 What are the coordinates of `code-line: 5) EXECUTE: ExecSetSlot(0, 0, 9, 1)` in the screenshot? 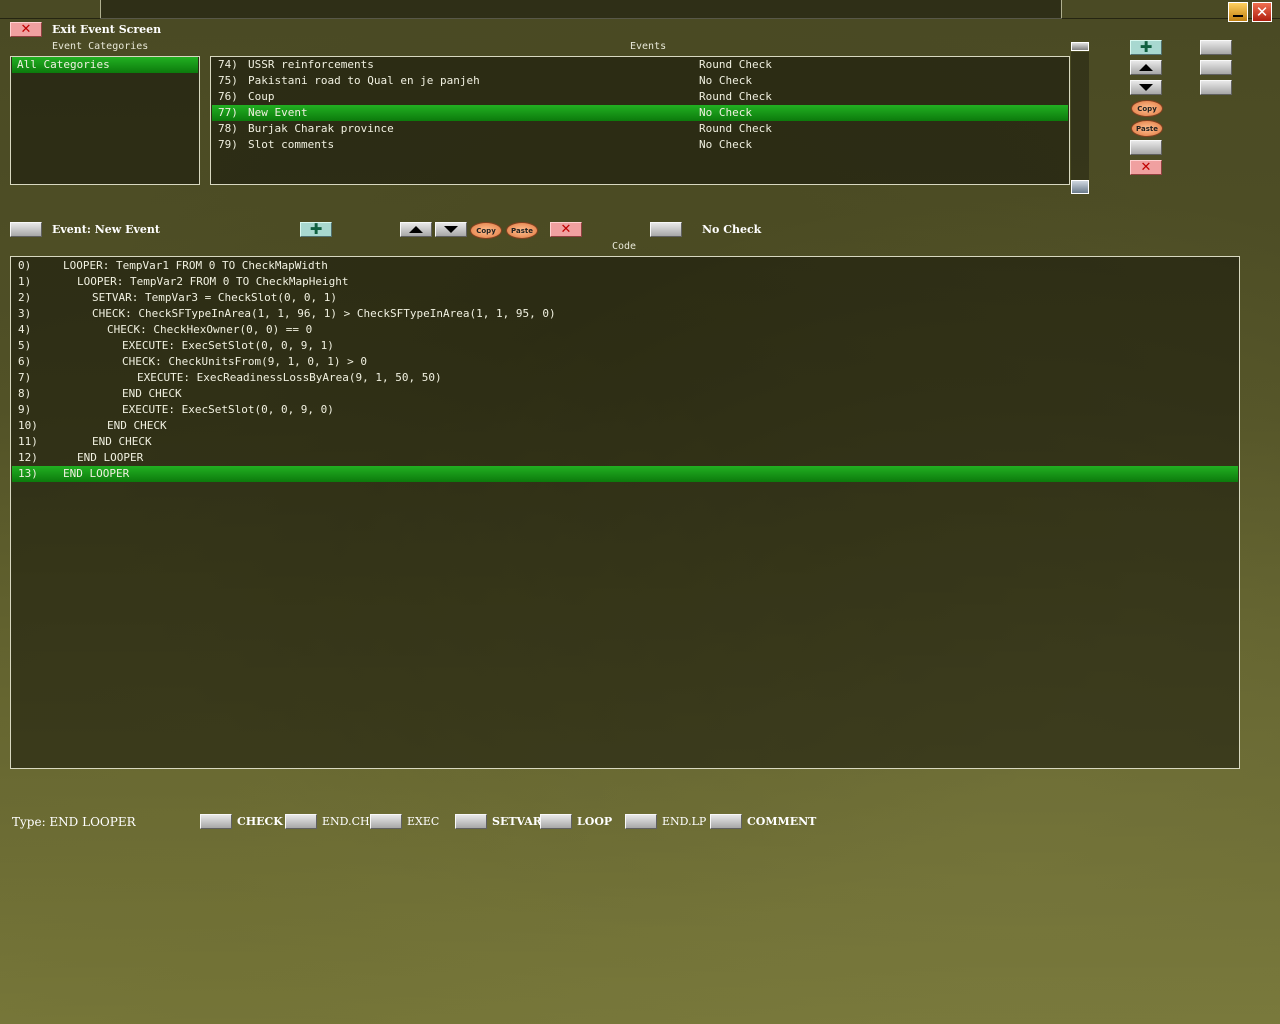 It's located at (625, 346).